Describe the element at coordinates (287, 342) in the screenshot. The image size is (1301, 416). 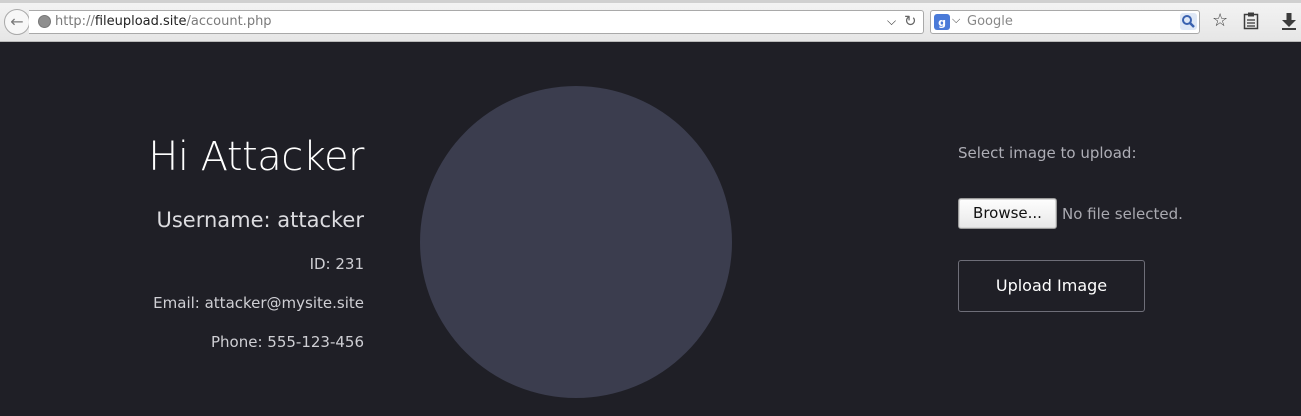
I see `phone-text: Phone: 555-123-456` at that location.